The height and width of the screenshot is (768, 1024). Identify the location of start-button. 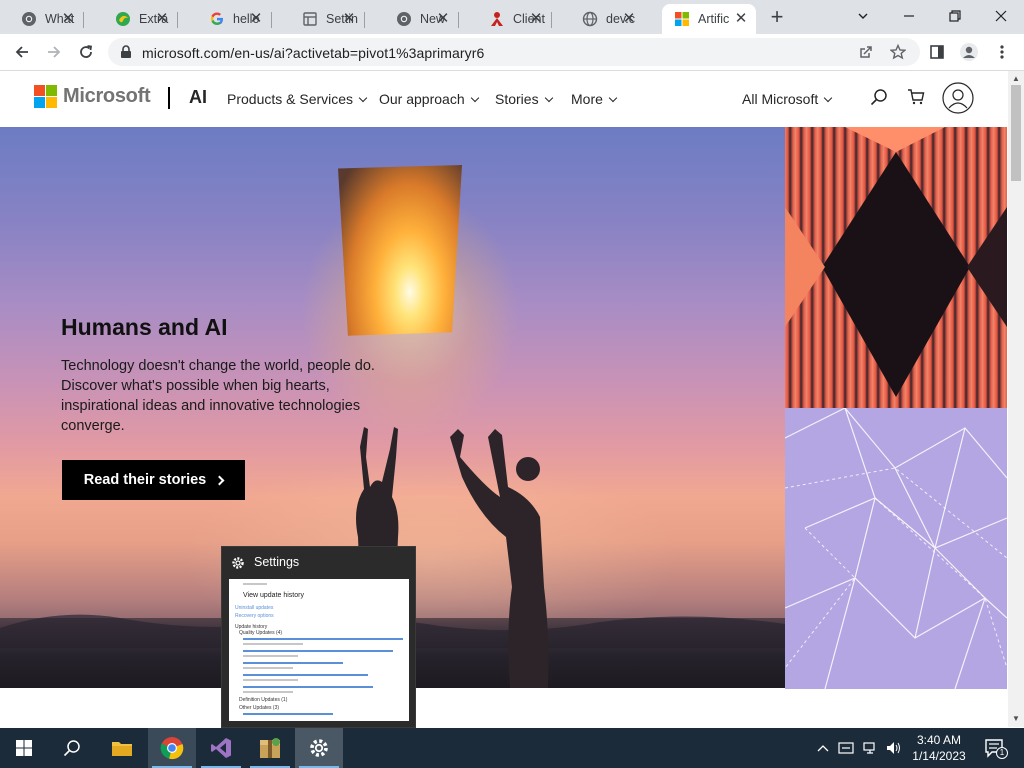
(24, 748).